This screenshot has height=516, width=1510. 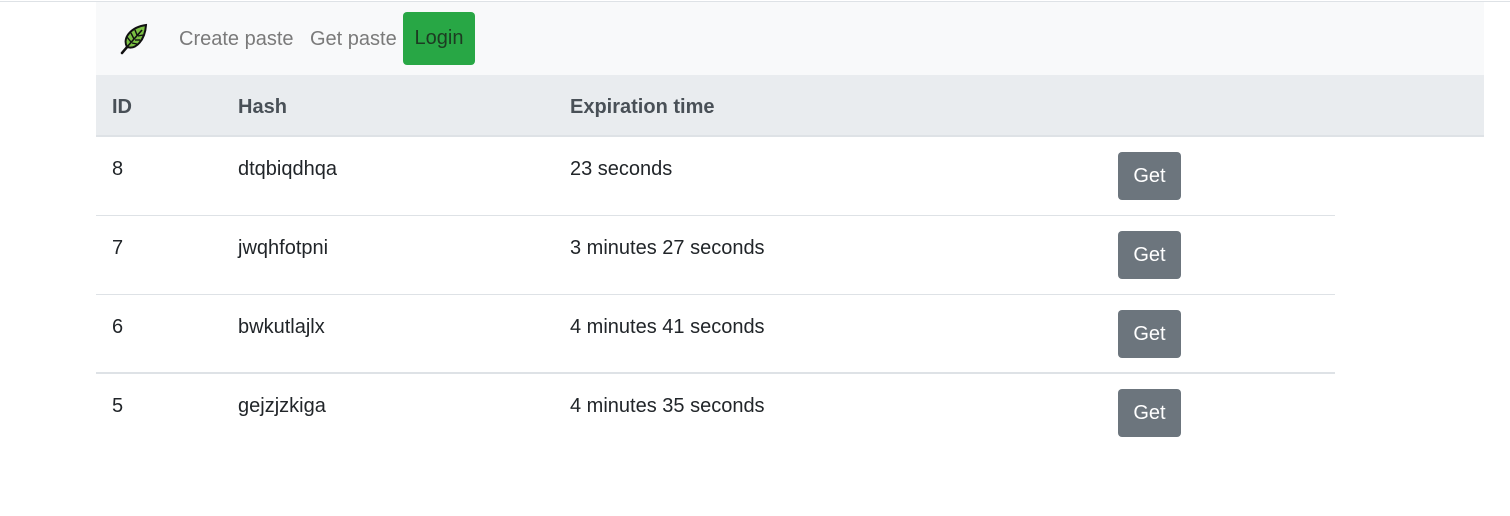 I want to click on table-row: 6 bwkutlajlx 4 minutes 41 seconds Get, so click(x=715, y=334).